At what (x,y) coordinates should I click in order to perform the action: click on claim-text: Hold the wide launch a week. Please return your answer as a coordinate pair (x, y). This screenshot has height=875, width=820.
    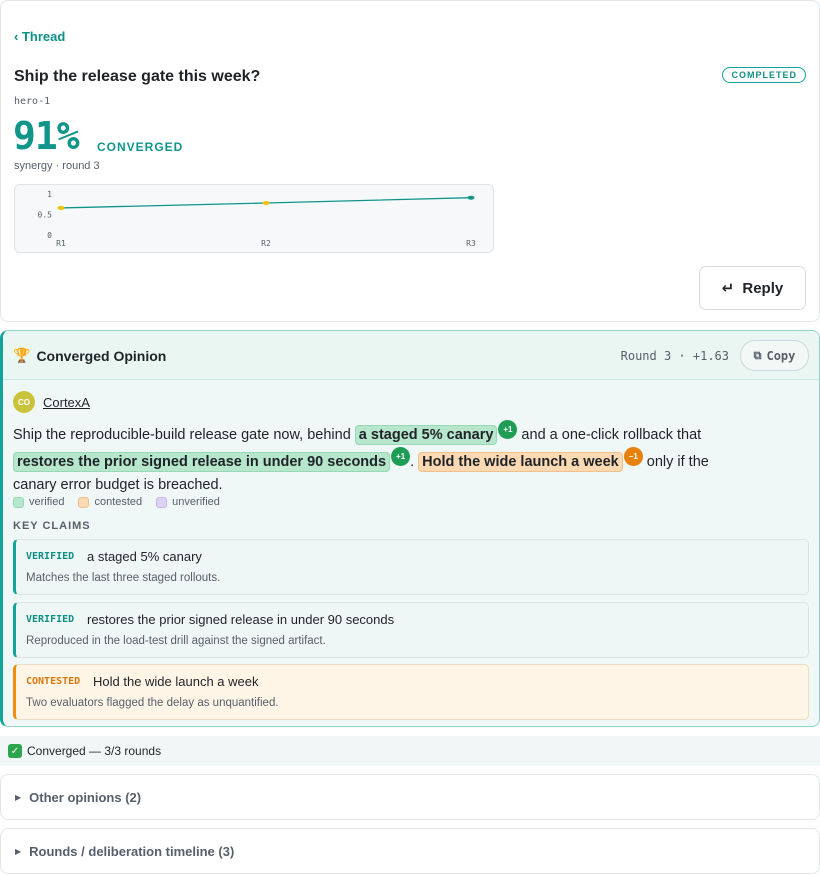
    Looking at the image, I should click on (176, 681).